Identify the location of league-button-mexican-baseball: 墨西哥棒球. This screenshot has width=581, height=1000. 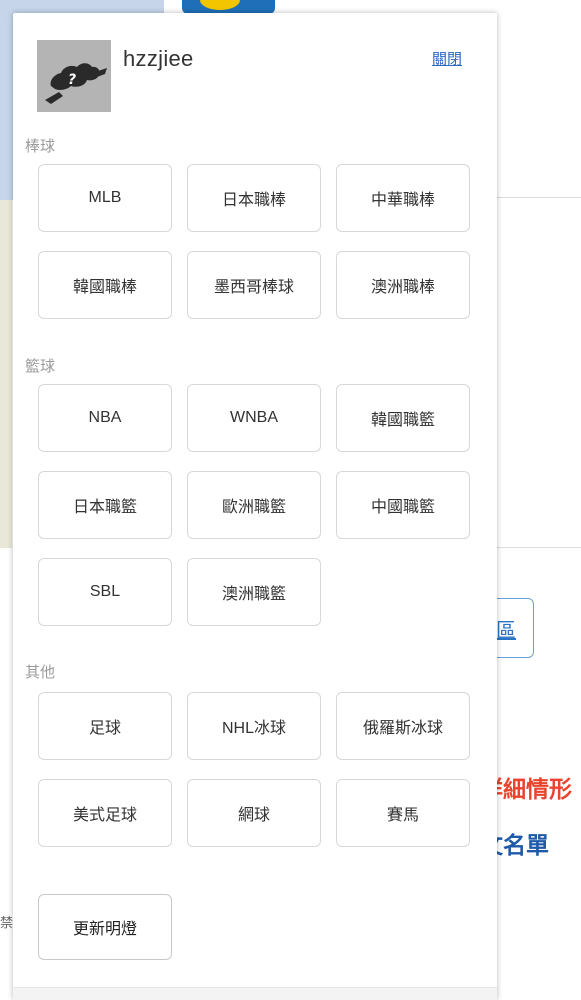
(254, 285).